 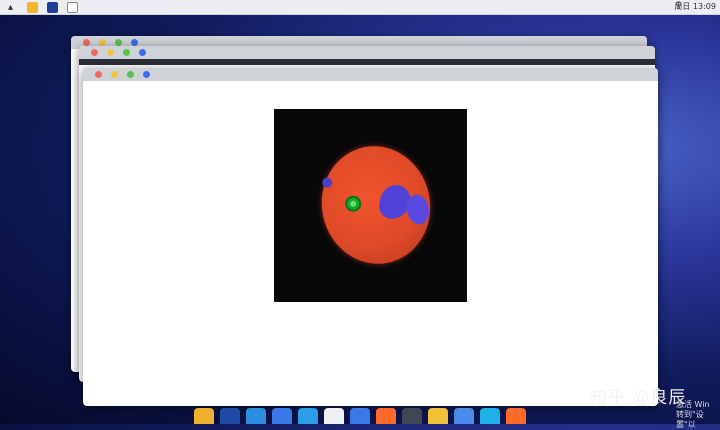 I want to click on calculator-icon, so click(x=412, y=416).